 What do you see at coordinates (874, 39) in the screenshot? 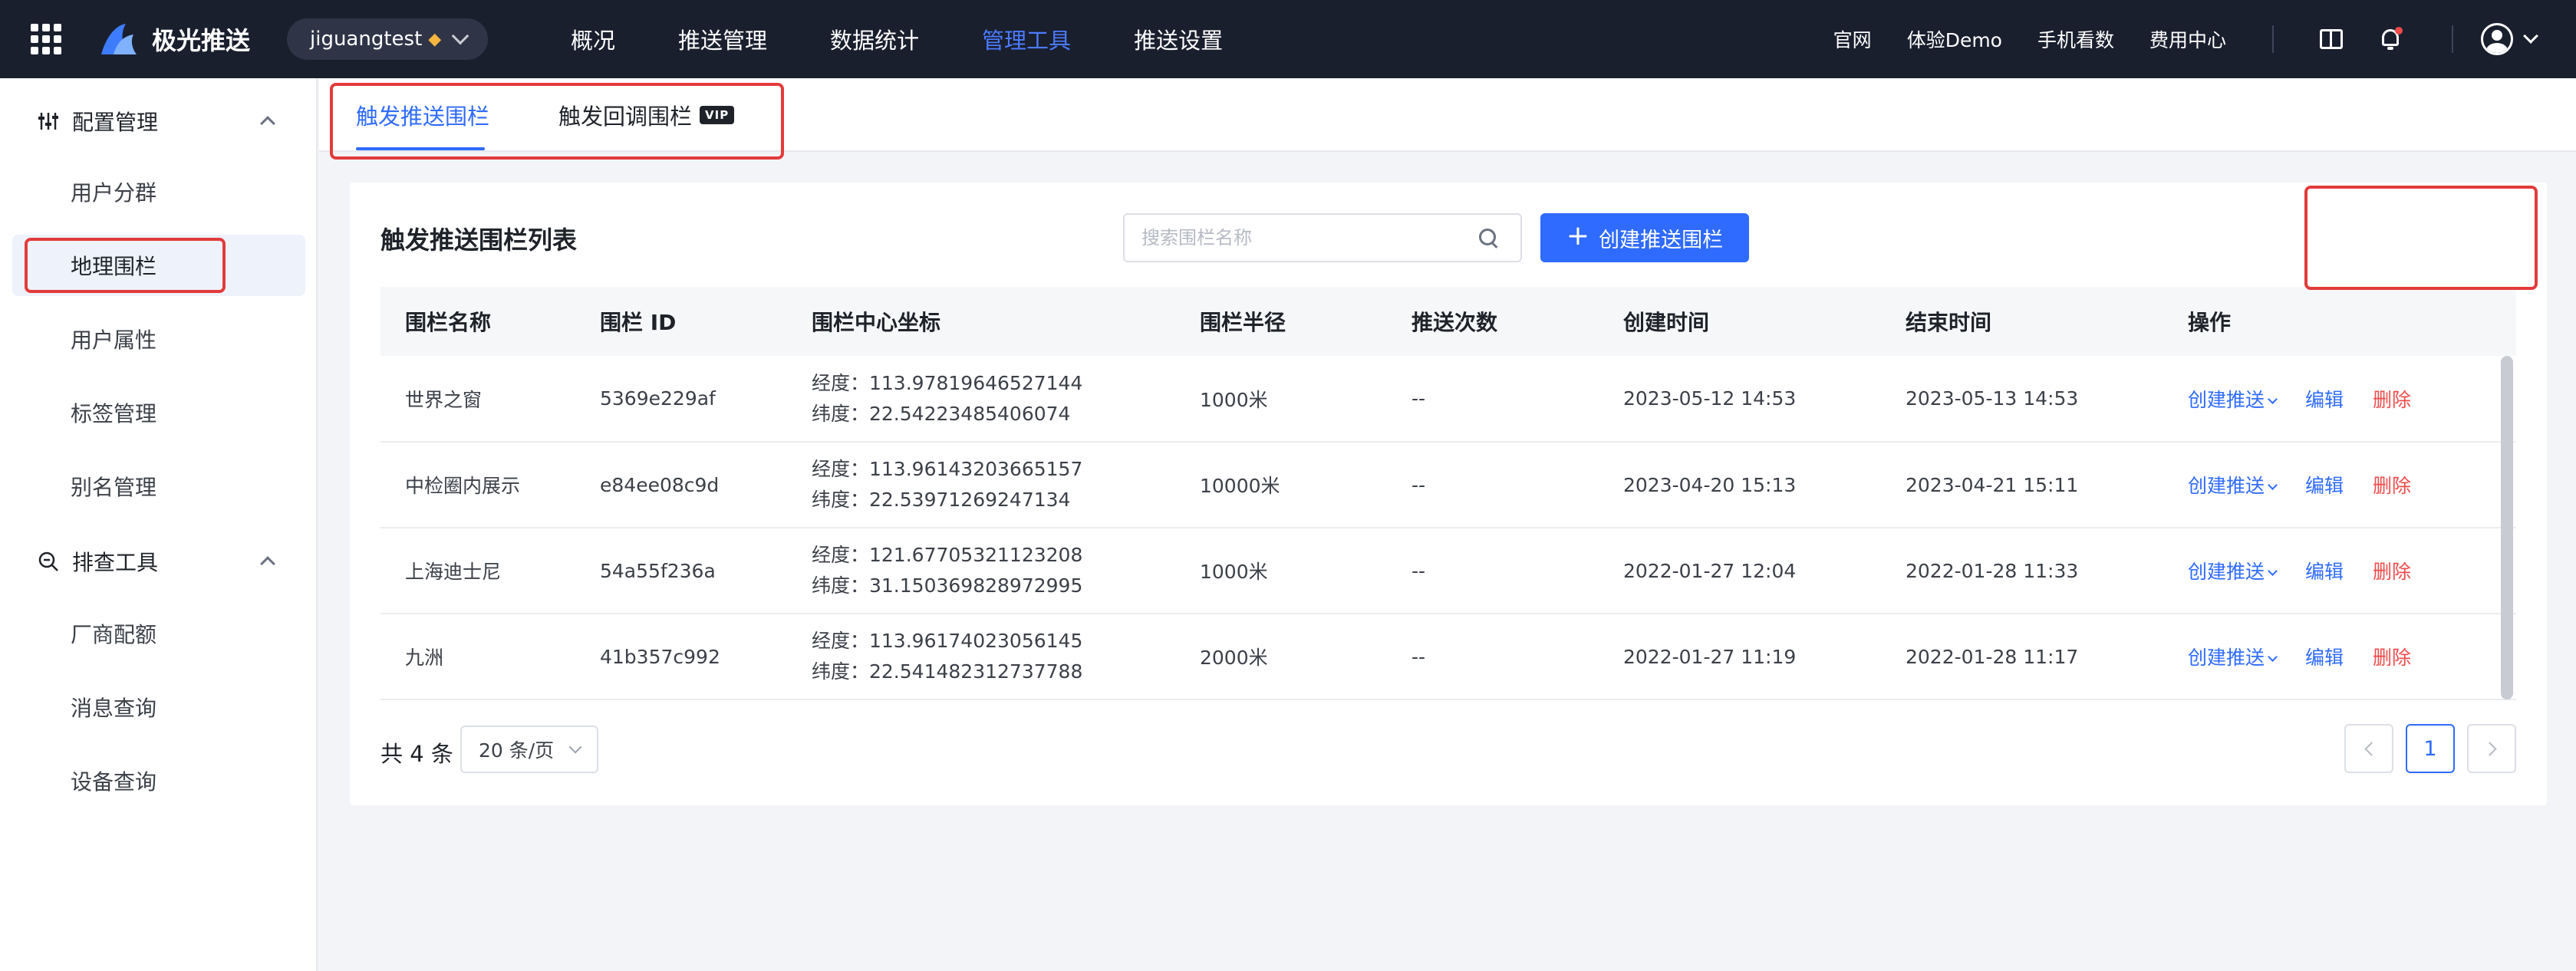
I see `nav-statistics: 数据统计` at bounding box center [874, 39].